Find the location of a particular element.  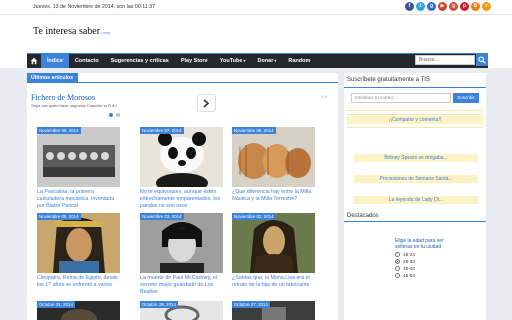

article-date: Octubre 27, 2014 is located at coordinates (251, 304).